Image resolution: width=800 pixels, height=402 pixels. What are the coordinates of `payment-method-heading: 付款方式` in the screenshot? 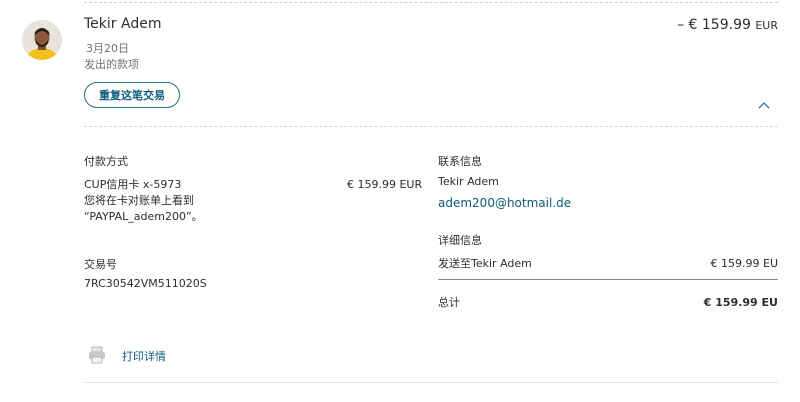 It's located at (106, 161).